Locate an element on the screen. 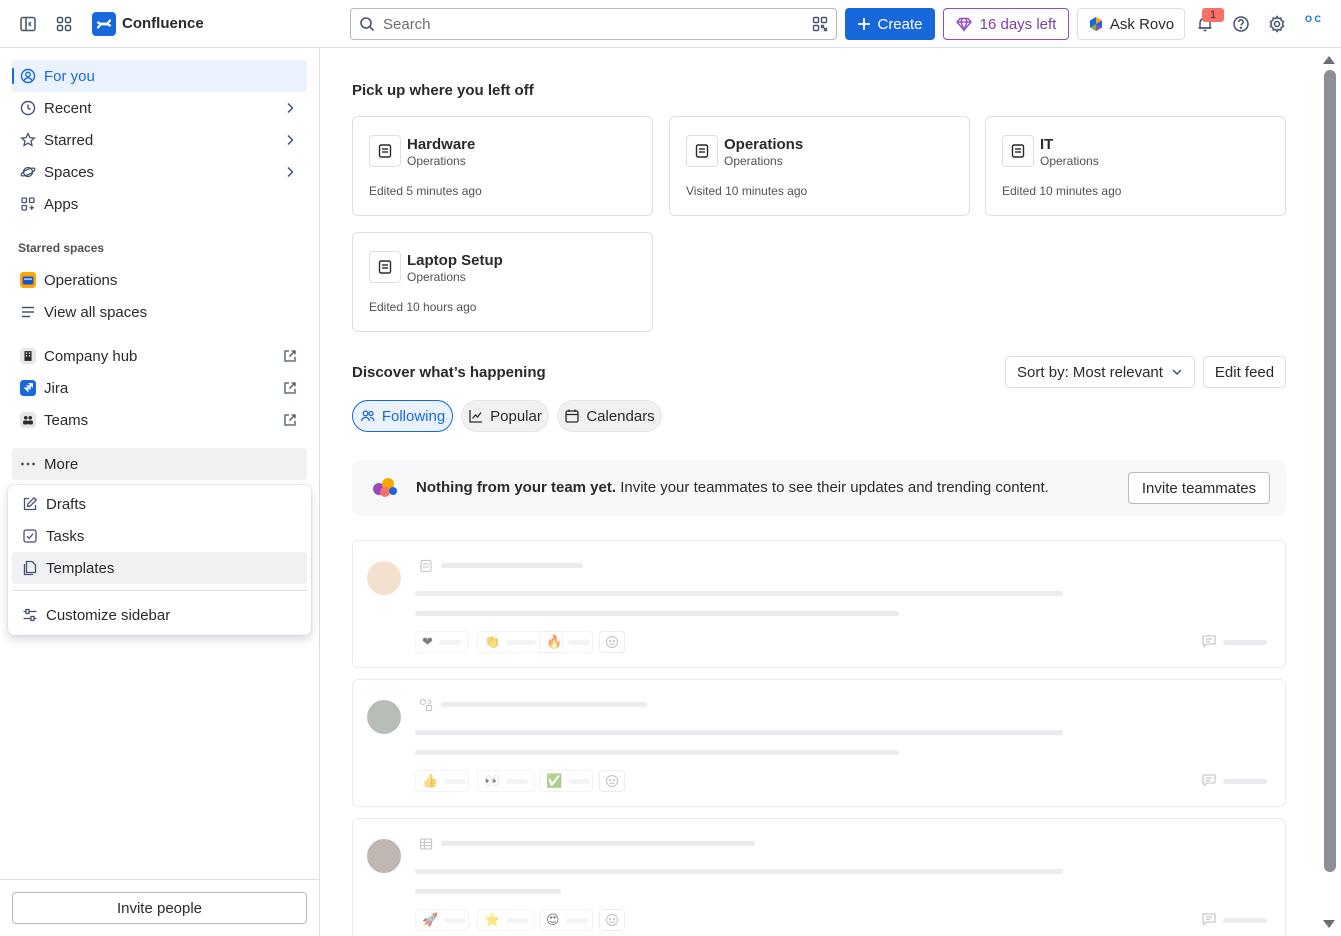 The height and width of the screenshot is (936, 1341). tab-popular: Popular is located at coordinates (505, 416).